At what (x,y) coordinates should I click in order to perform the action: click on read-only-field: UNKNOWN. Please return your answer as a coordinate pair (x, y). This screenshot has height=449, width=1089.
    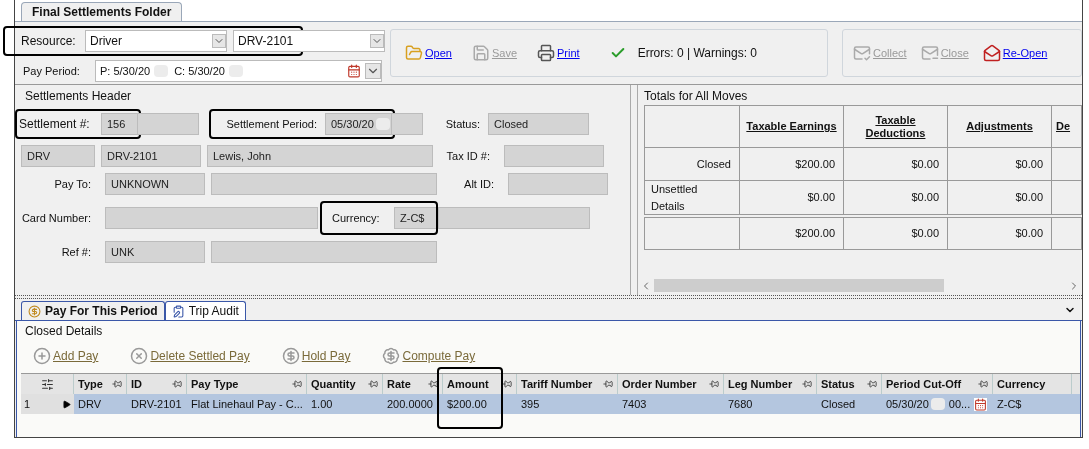
    Looking at the image, I should click on (155, 184).